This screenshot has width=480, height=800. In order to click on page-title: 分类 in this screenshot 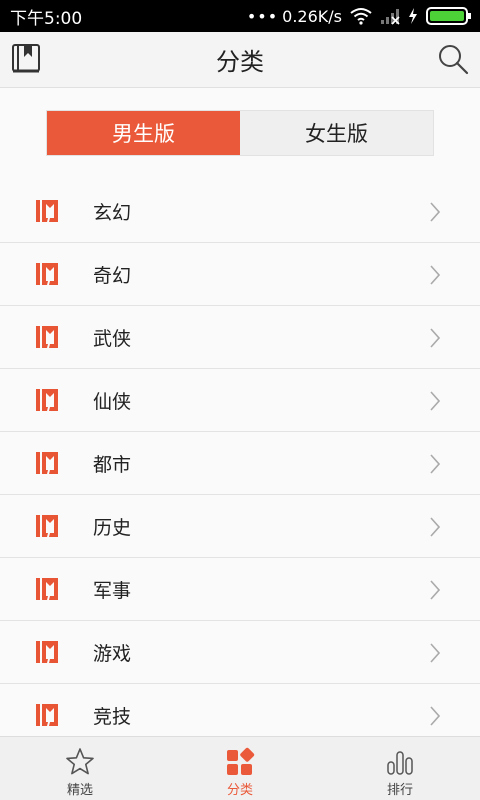, I will do `click(240, 62)`.